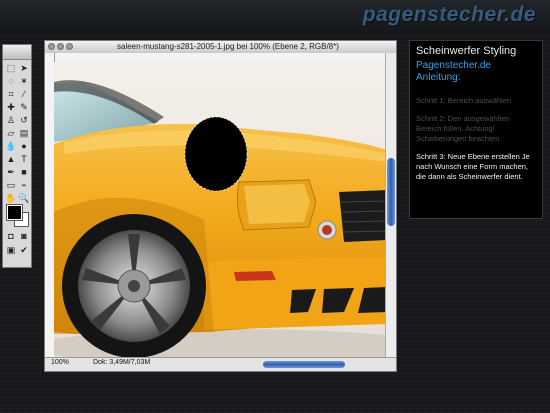 Image resolution: width=550 pixels, height=413 pixels. What do you see at coordinates (24, 133) in the screenshot?
I see `gradient-tool-icon: ▤` at bounding box center [24, 133].